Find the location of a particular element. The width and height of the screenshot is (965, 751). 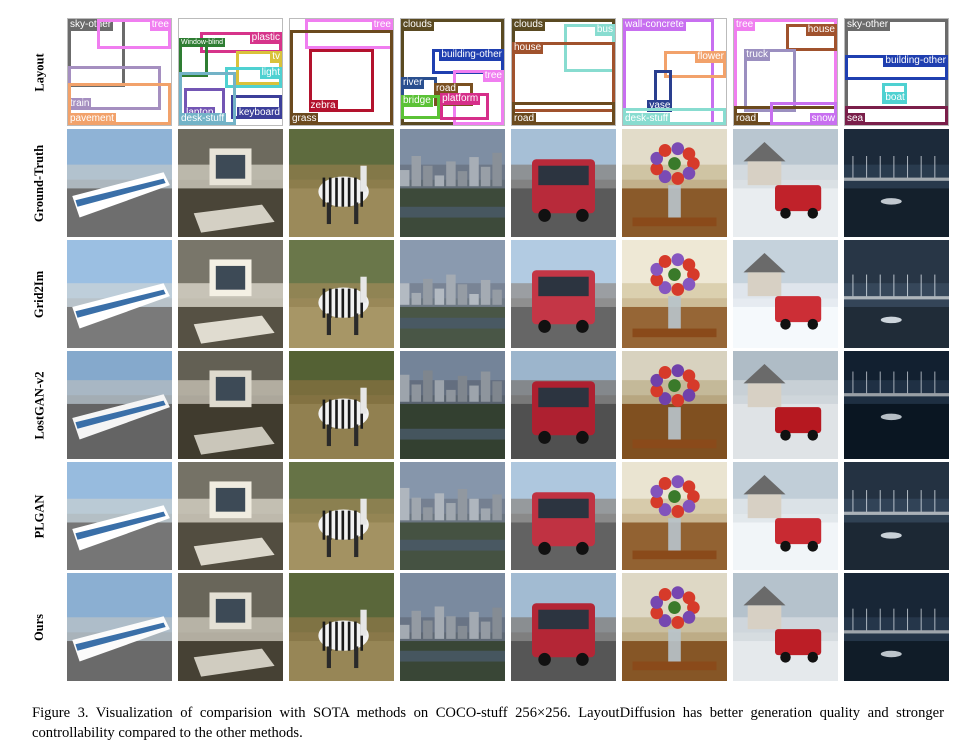

result-image-flower is located at coordinates (674, 516).